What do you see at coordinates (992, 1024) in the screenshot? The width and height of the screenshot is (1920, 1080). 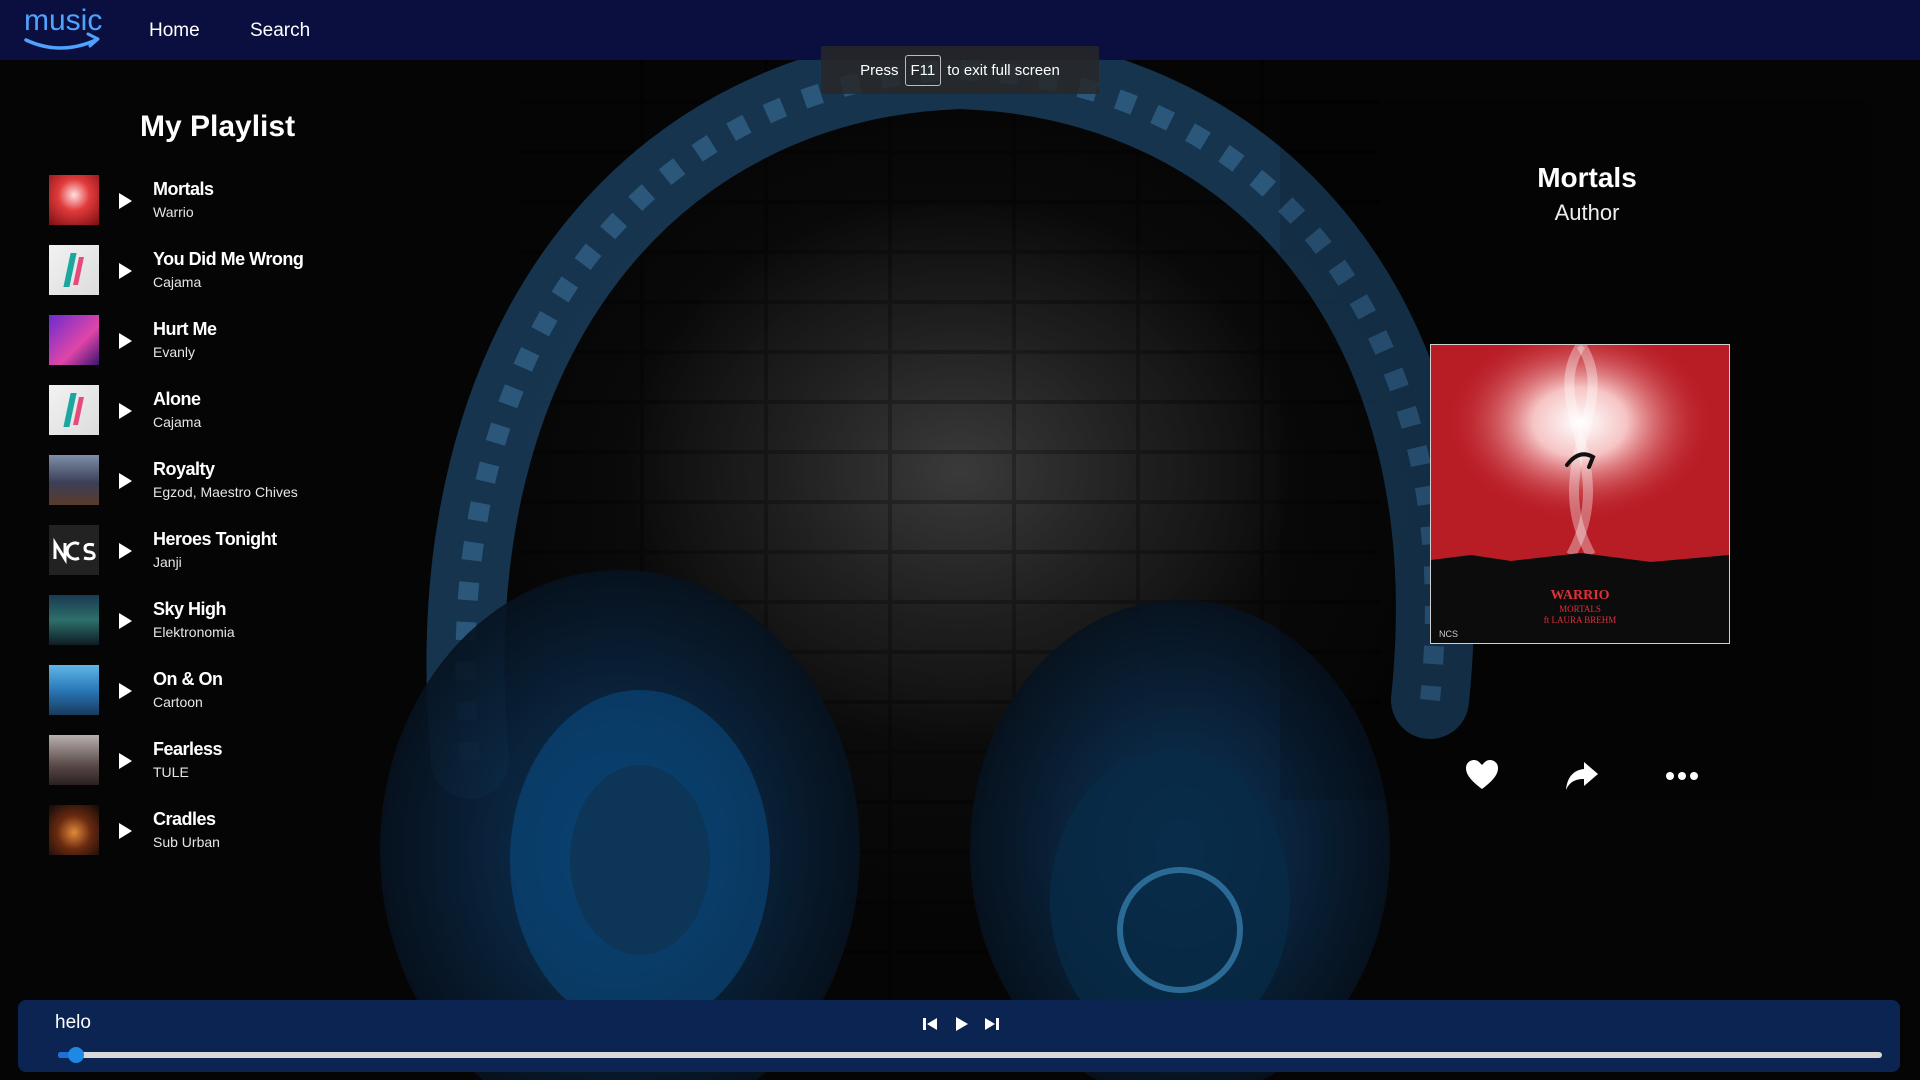 I see `next-track-icon` at bounding box center [992, 1024].